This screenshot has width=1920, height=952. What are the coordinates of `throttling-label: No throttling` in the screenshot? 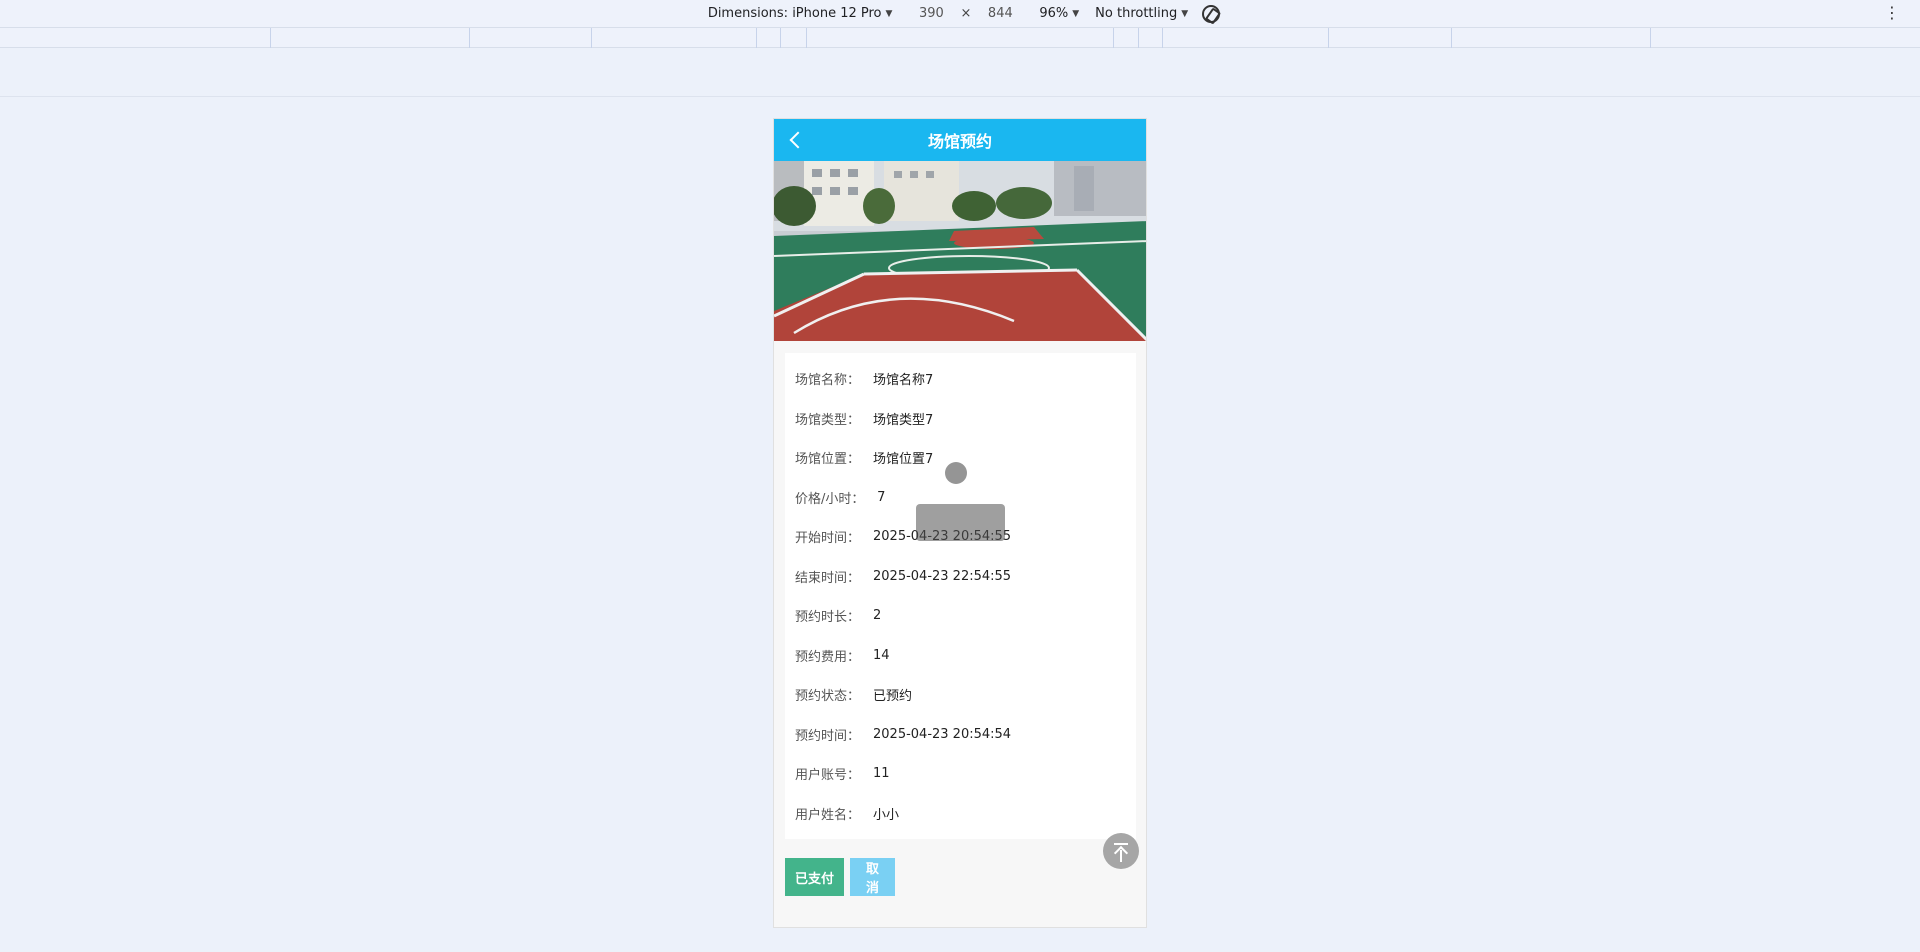 It's located at (1136, 13).